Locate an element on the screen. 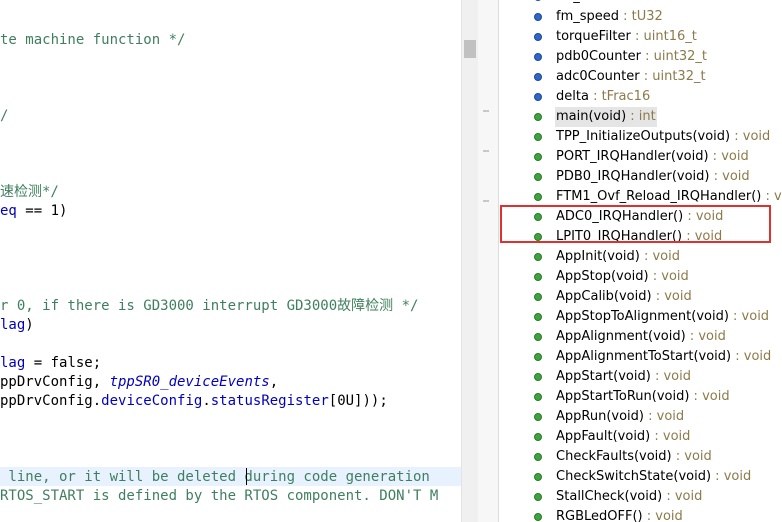 The image size is (782, 522). outline-item: PORT_IRQHandler(void) : void is located at coordinates (640, 157).